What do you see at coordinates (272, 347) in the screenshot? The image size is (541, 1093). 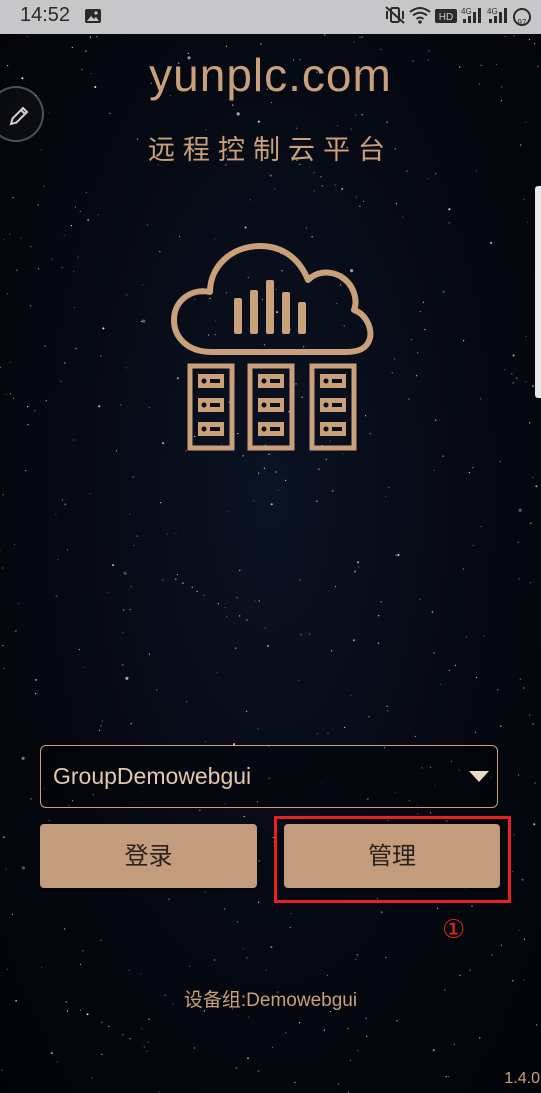 I see `cloud-server-logo` at bounding box center [272, 347].